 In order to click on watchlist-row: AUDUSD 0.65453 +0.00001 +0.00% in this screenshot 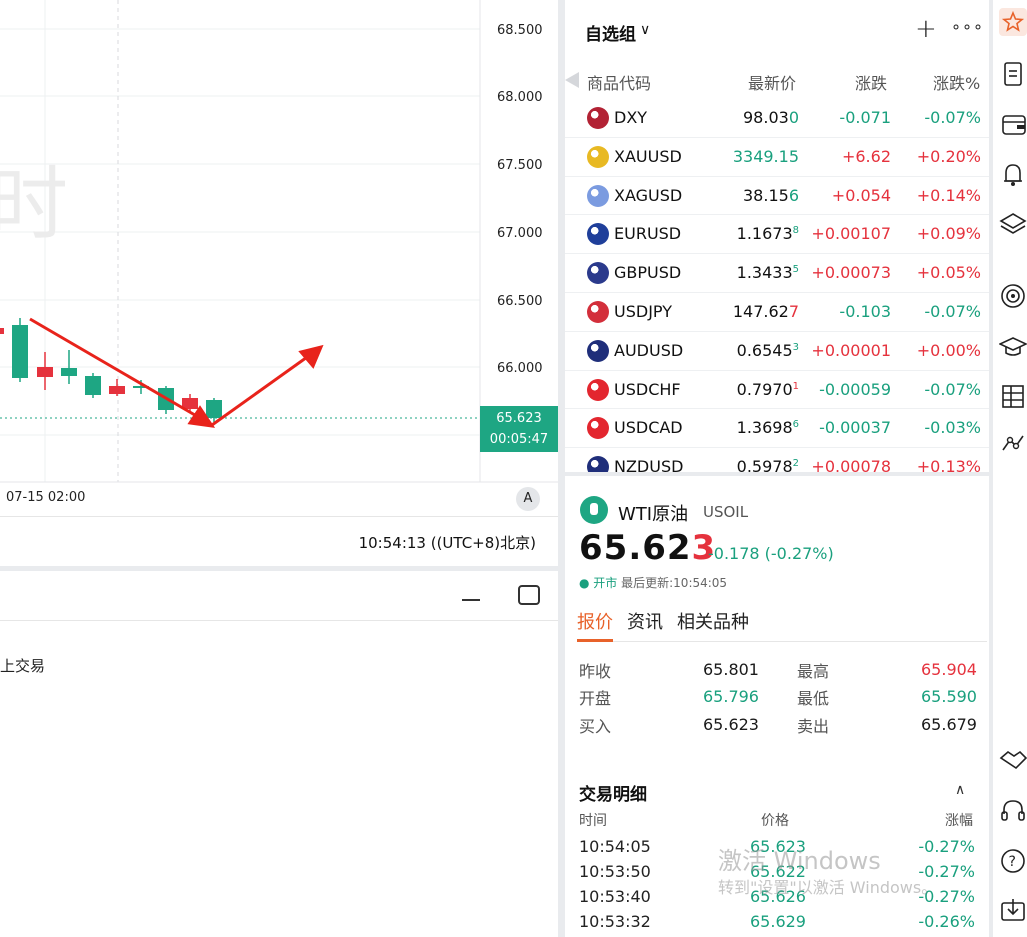, I will do `click(777, 351)`.